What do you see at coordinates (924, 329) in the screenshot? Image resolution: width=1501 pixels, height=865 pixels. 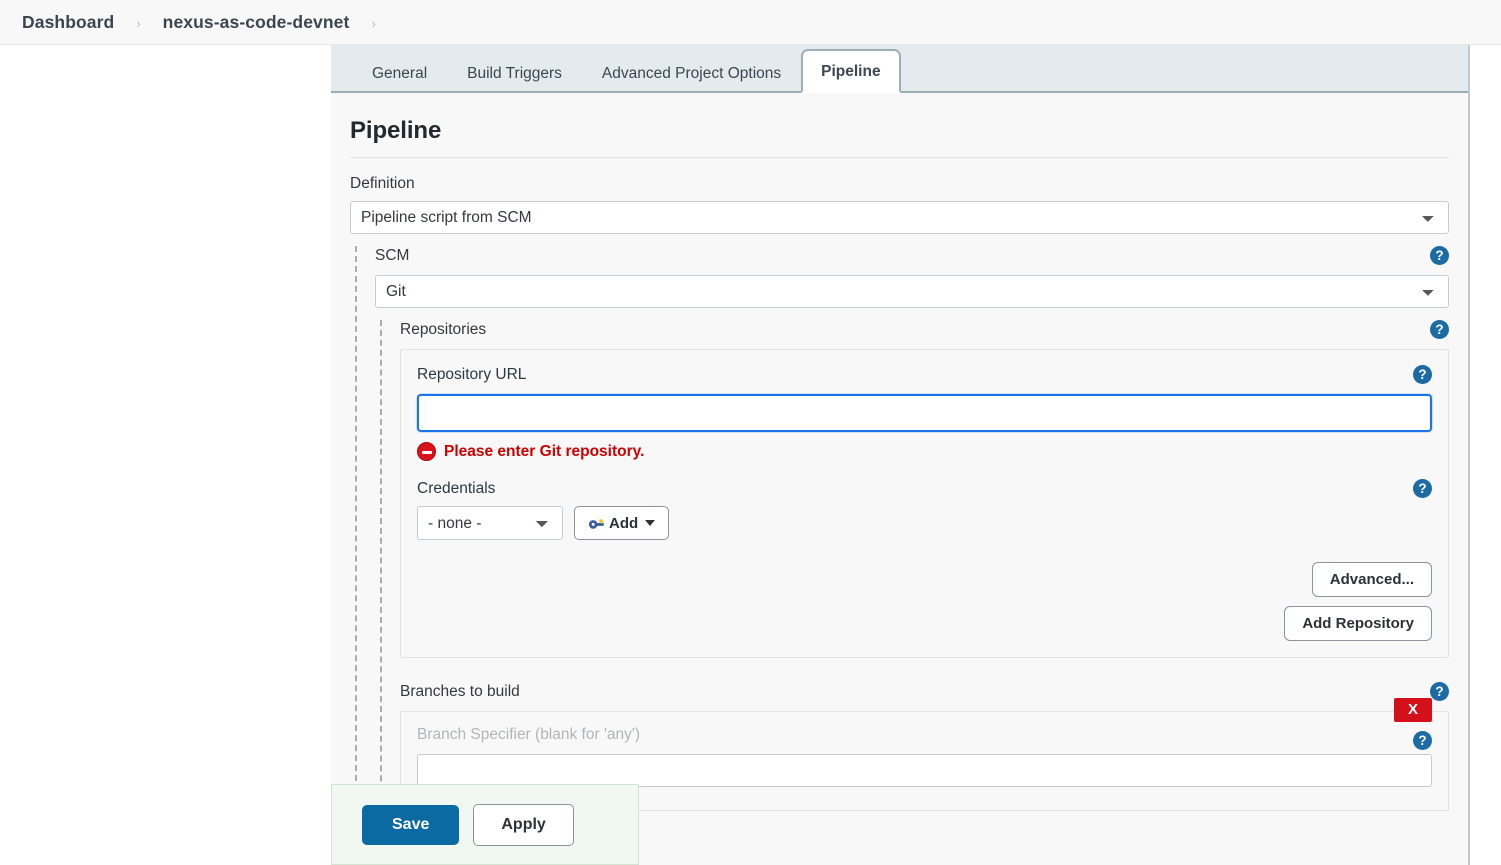 I see `repositories-header: Repositories ?` at bounding box center [924, 329].